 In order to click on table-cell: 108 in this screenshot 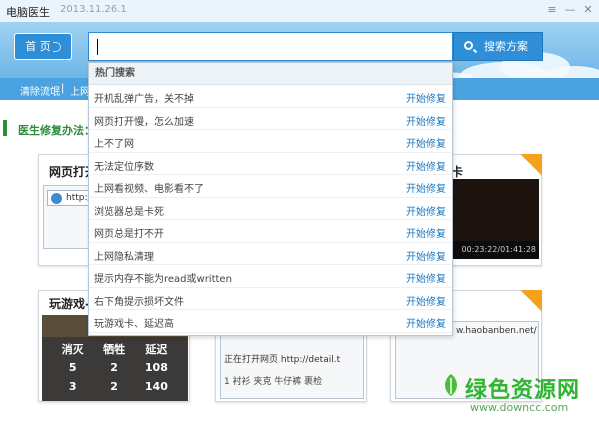, I will do `click(156, 367)`.